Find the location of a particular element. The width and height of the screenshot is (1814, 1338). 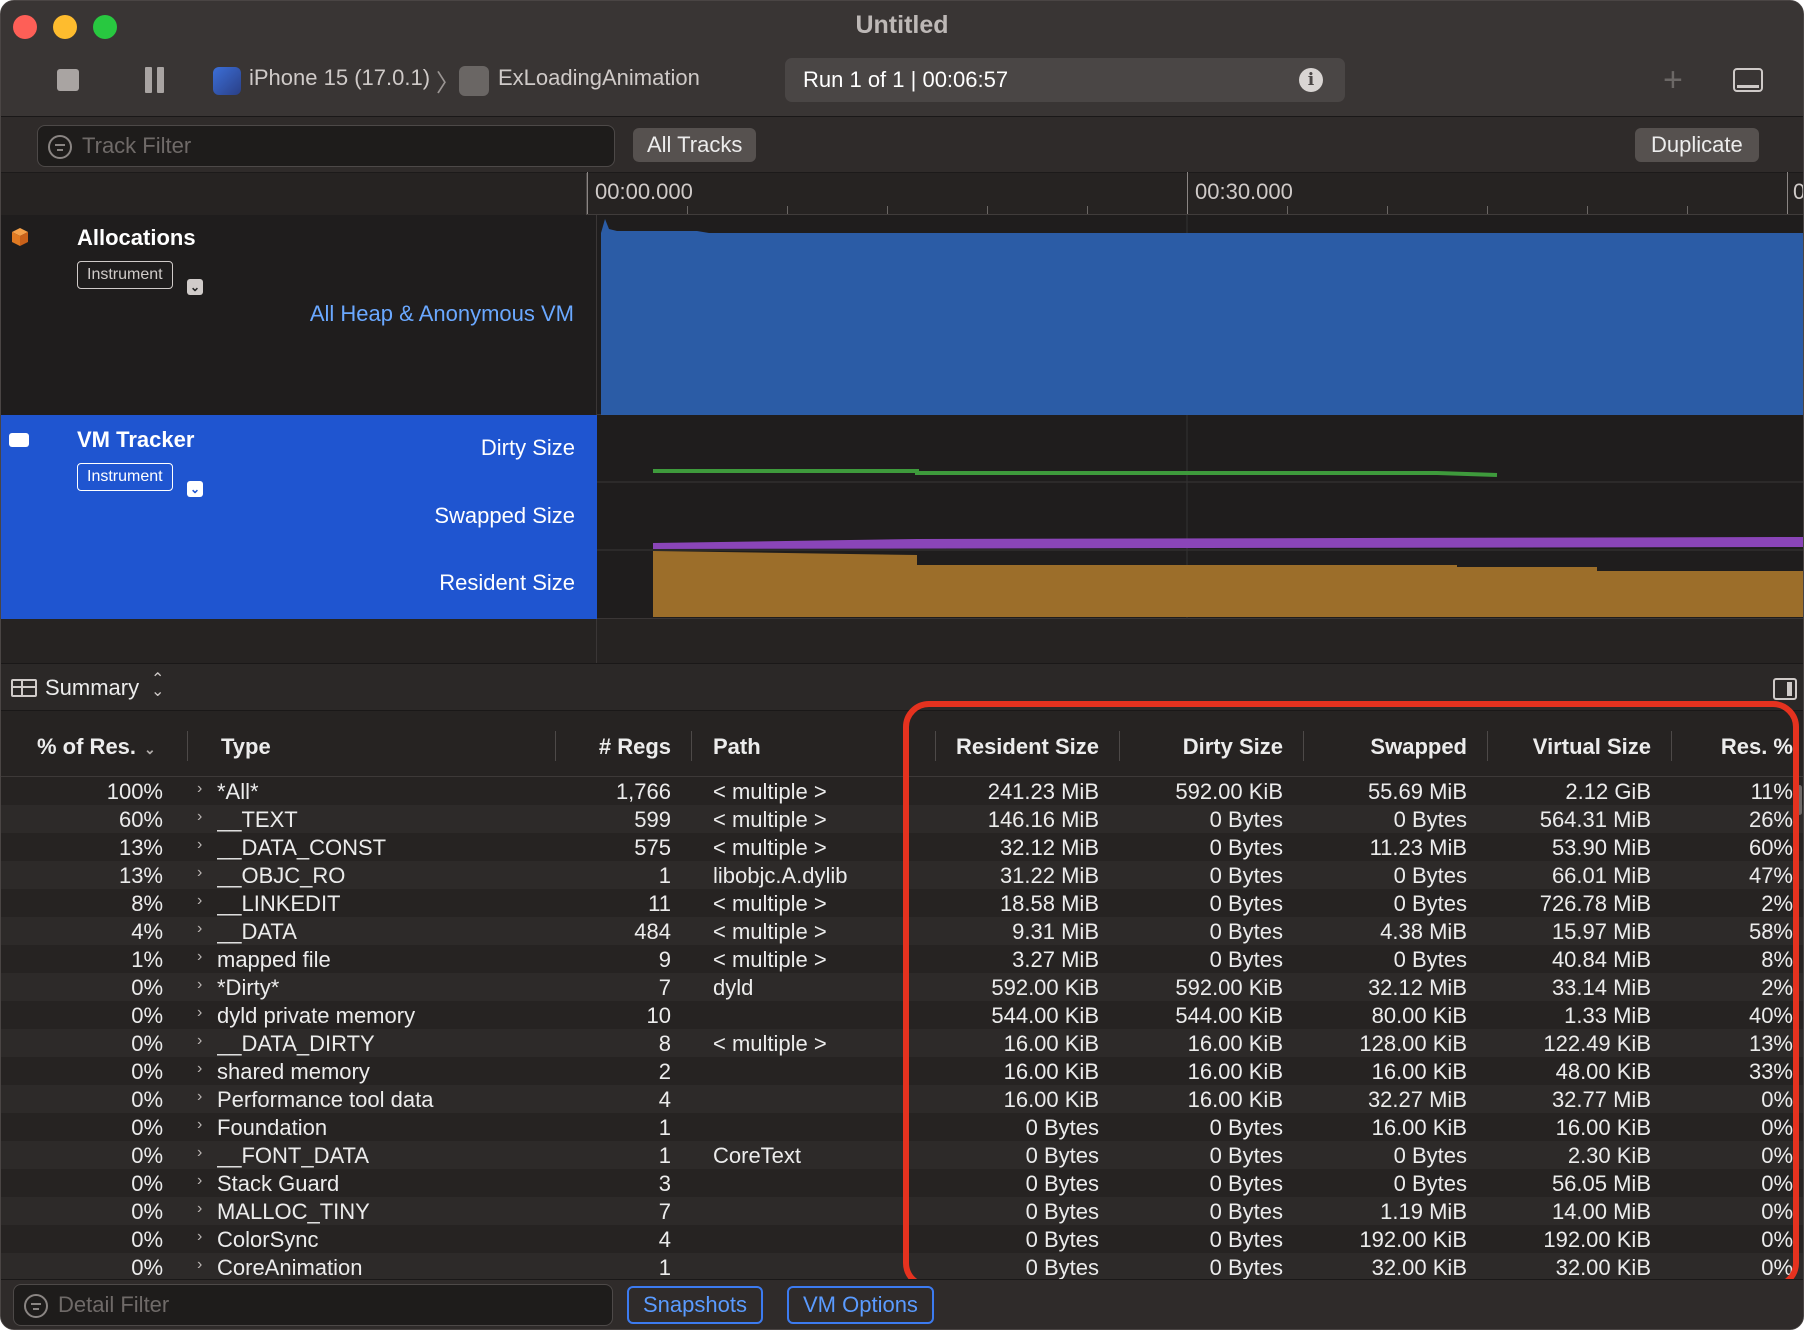

vm-tracker-graph is located at coordinates (1200, 517).